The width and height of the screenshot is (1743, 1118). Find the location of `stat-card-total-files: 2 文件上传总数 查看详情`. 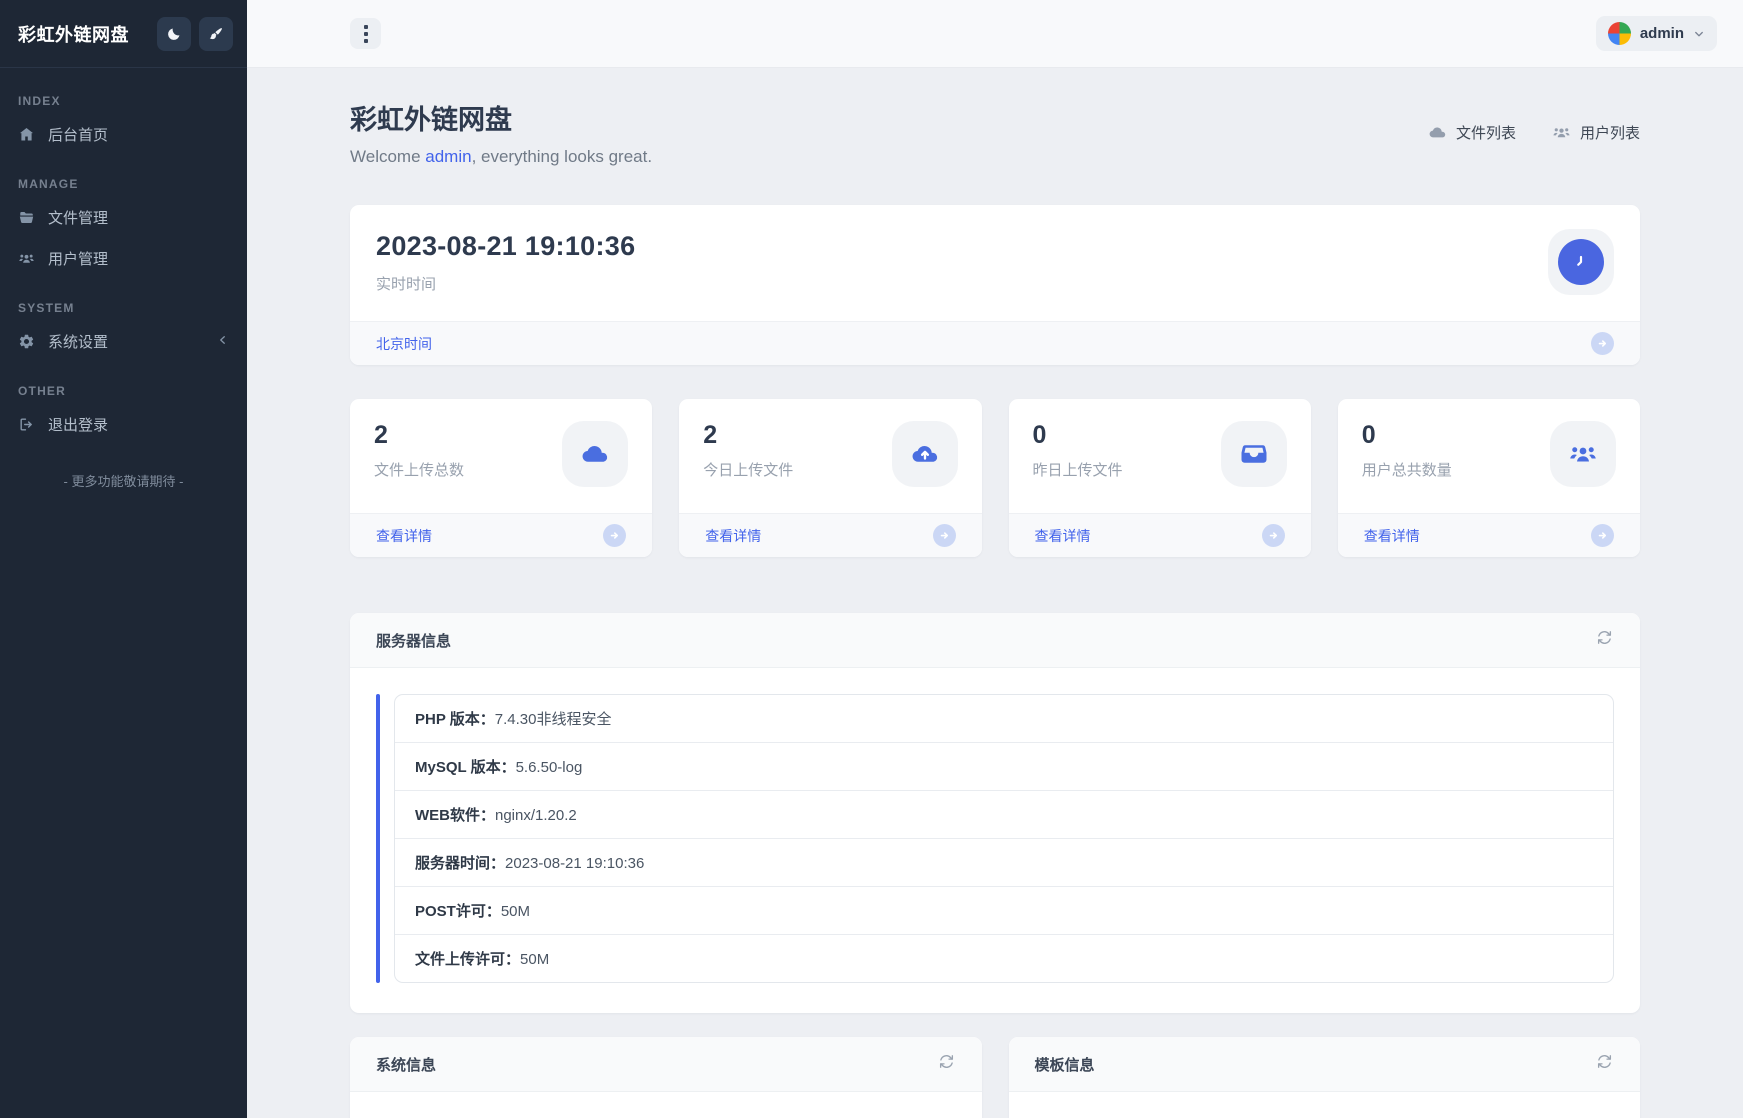

stat-card-total-files: 2 文件上传总数 查看详情 is located at coordinates (501, 478).